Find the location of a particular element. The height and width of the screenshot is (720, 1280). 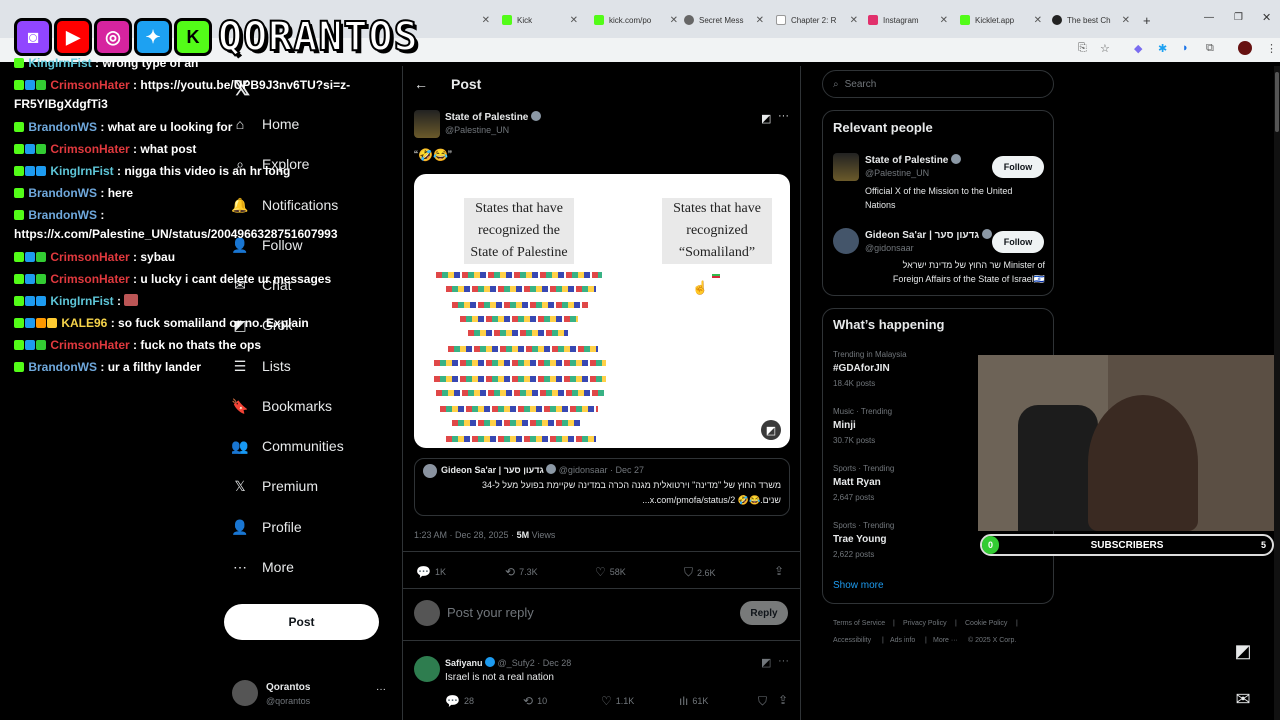

nav-more: ⋯ More is located at coordinates (263, 567).